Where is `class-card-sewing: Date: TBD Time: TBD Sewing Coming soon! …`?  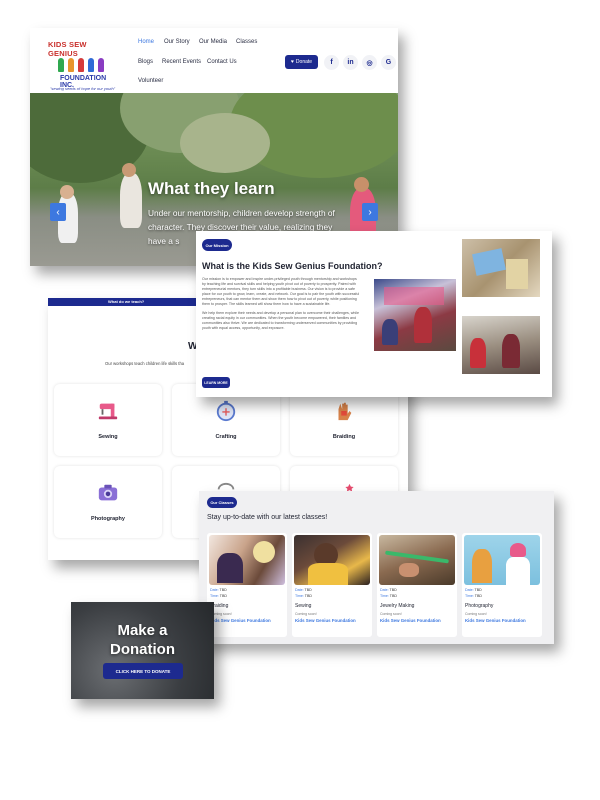
class-card-sewing: Date: TBD Time: TBD Sewing Coming soon! … is located at coordinates (332, 585).